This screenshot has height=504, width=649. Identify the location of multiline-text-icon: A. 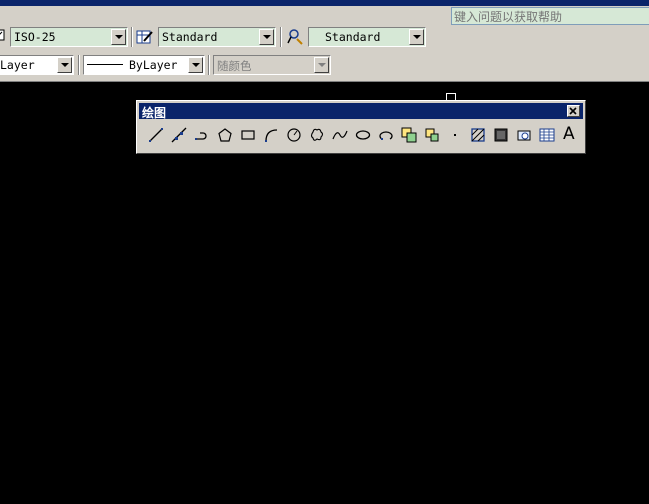
(569, 134).